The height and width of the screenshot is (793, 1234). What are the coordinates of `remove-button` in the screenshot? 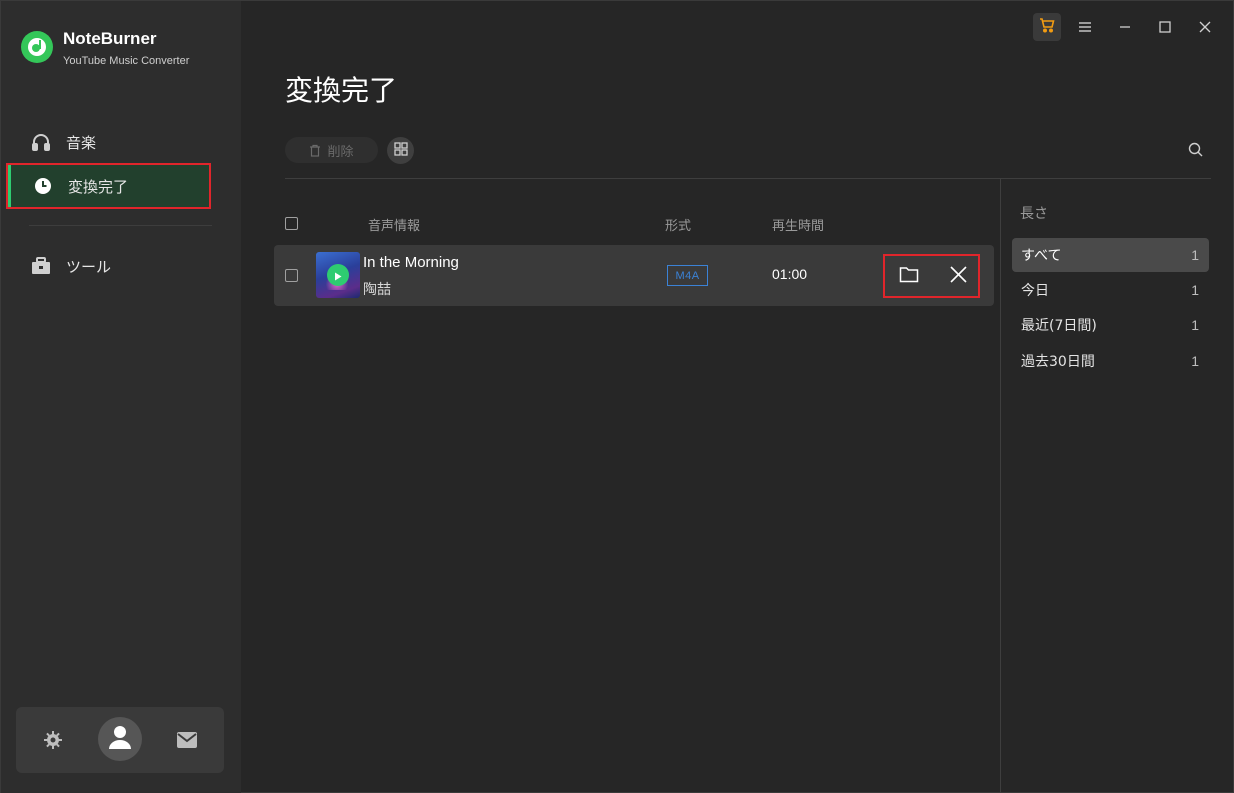 It's located at (958, 276).